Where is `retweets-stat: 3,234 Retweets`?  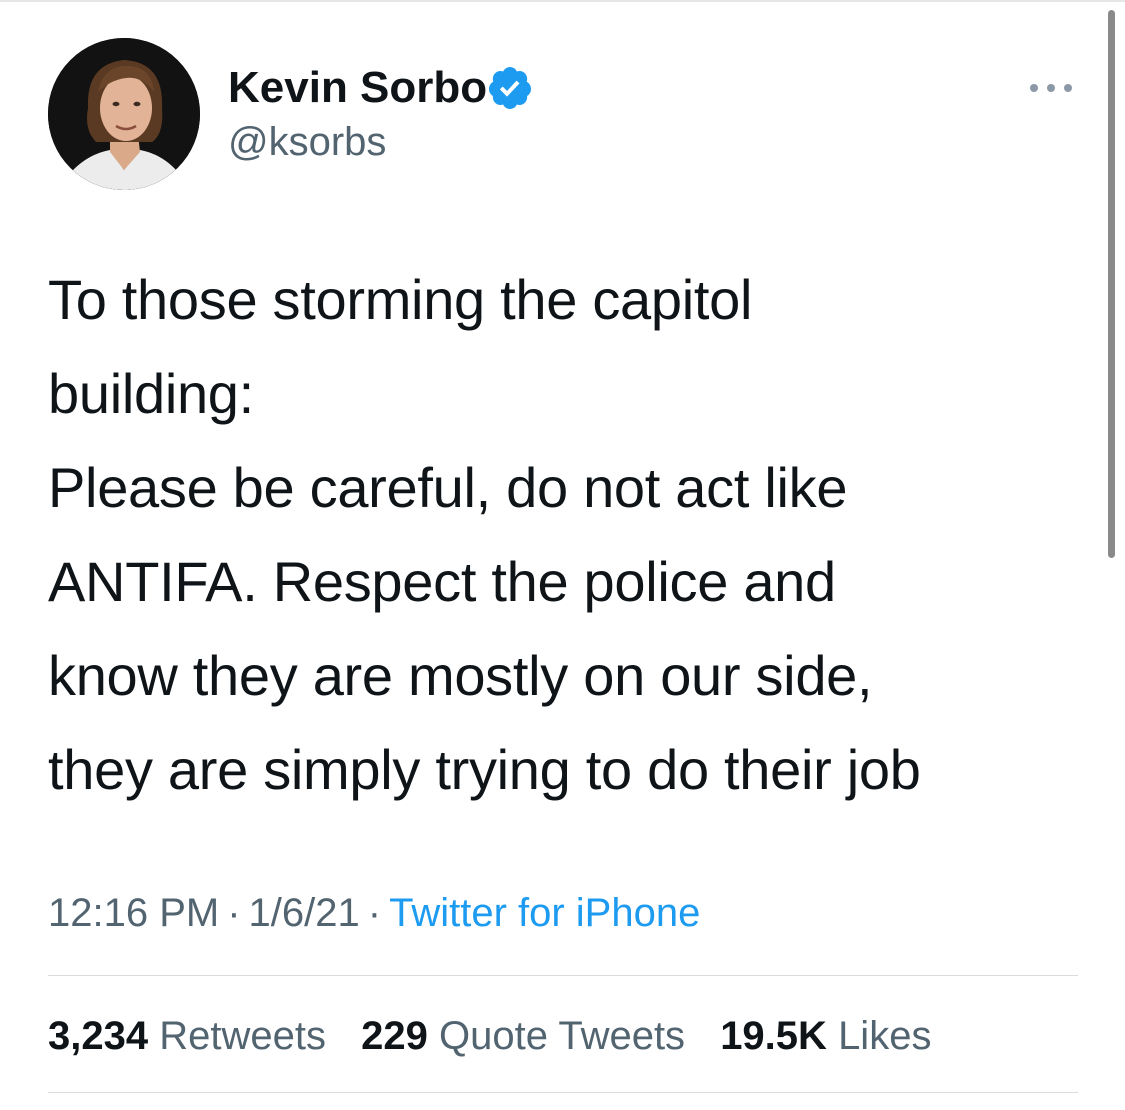
retweets-stat: 3,234 Retweets is located at coordinates (187, 1036).